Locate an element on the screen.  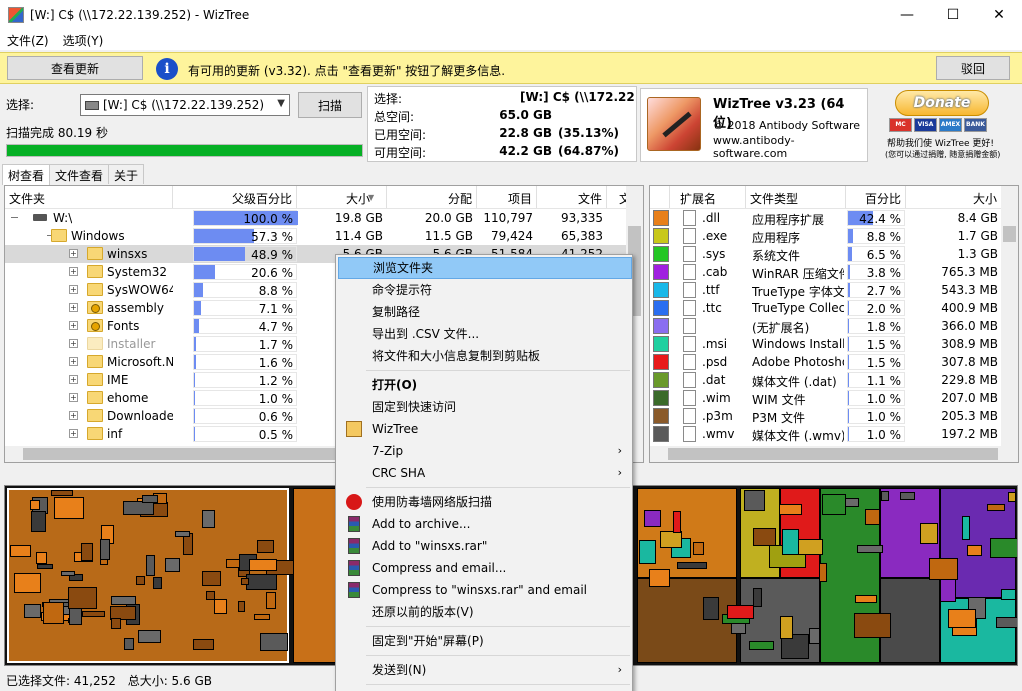
context-menu-item: 复制路径 is located at coordinates (485, 312).